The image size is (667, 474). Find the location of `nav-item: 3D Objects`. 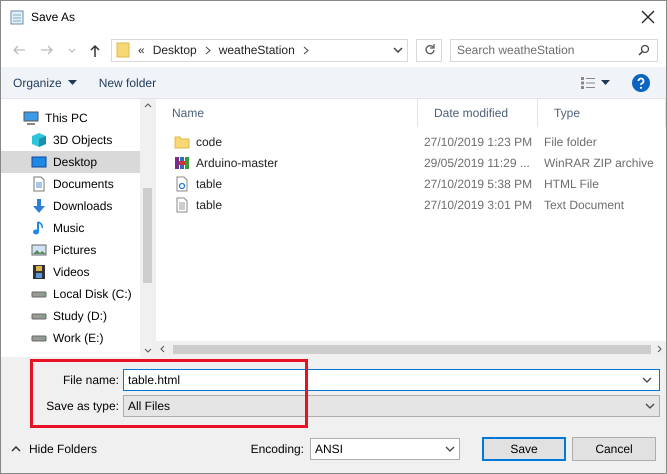

nav-item: 3D Objects is located at coordinates (70, 140).